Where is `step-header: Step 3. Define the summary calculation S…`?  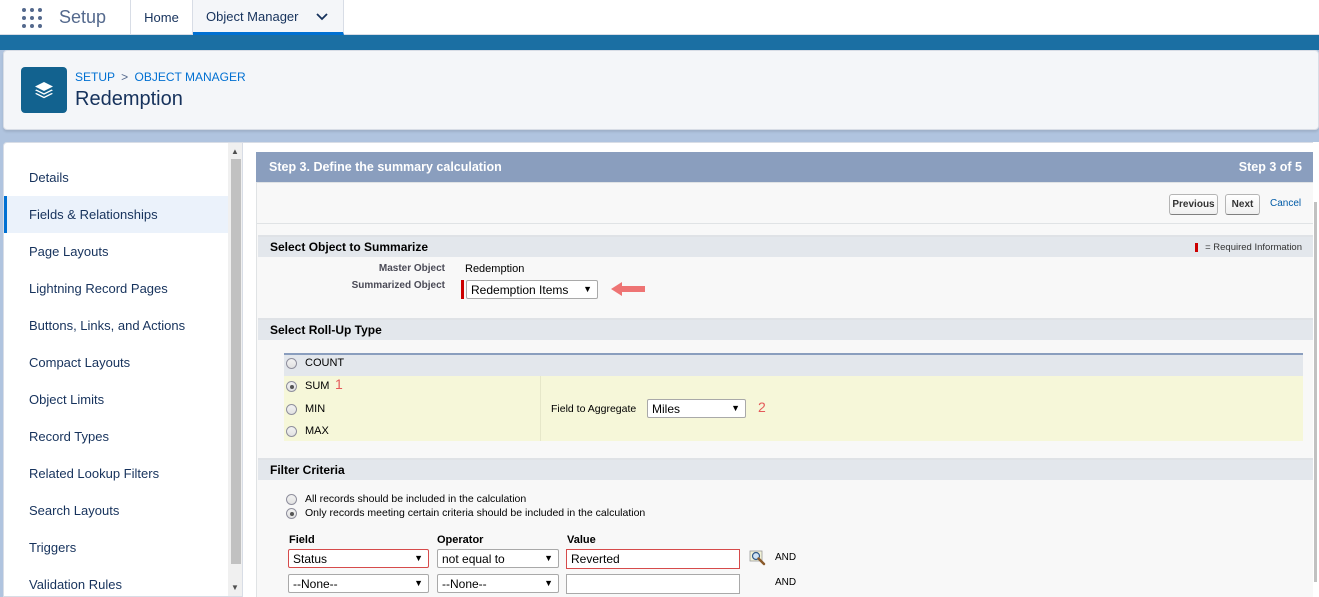 step-header: Step 3. Define the summary calculation S… is located at coordinates (785, 167).